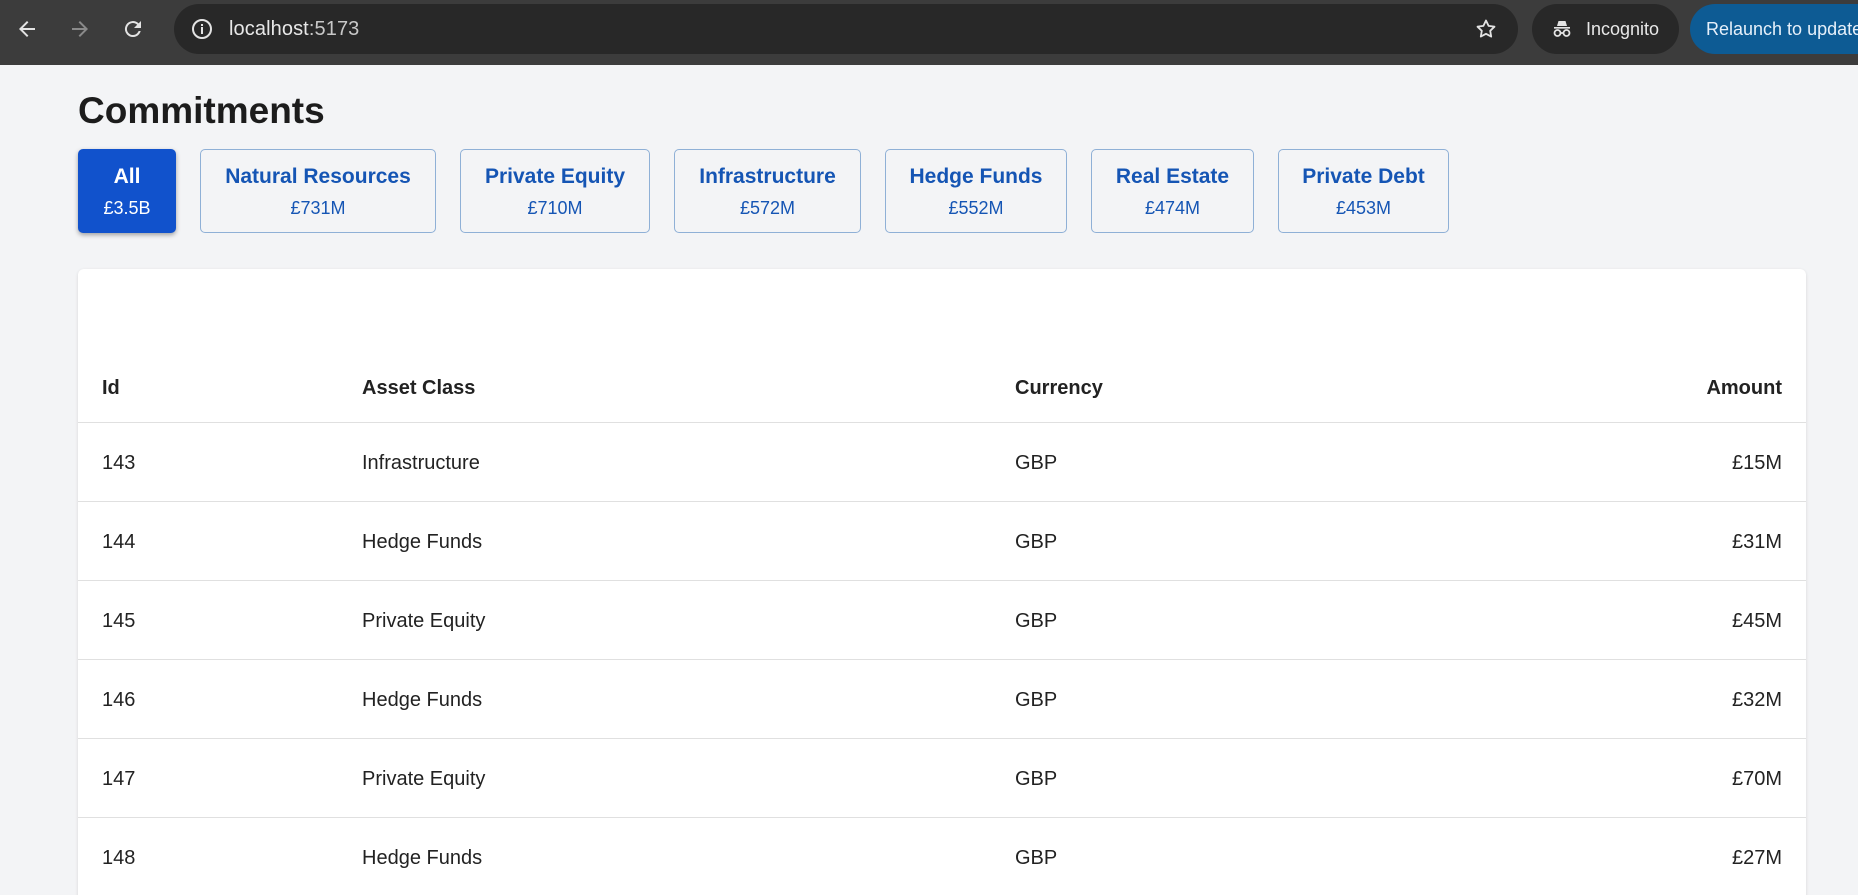 The width and height of the screenshot is (1858, 895). Describe the element at coordinates (976, 176) in the screenshot. I see `filter-chip-label: Hedge Funds` at that location.